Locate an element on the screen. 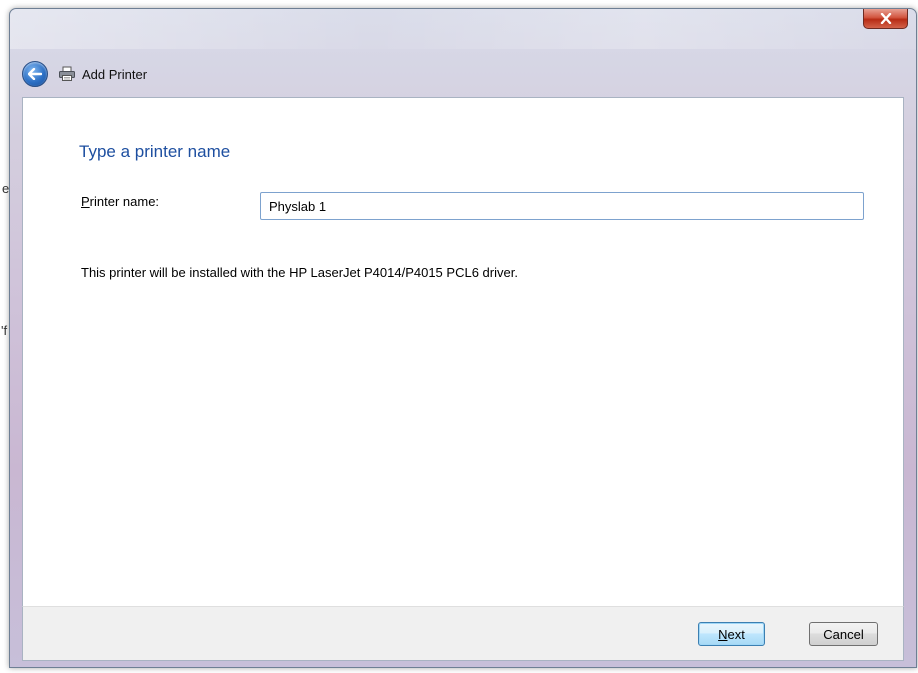  next-button: Next is located at coordinates (731, 634).